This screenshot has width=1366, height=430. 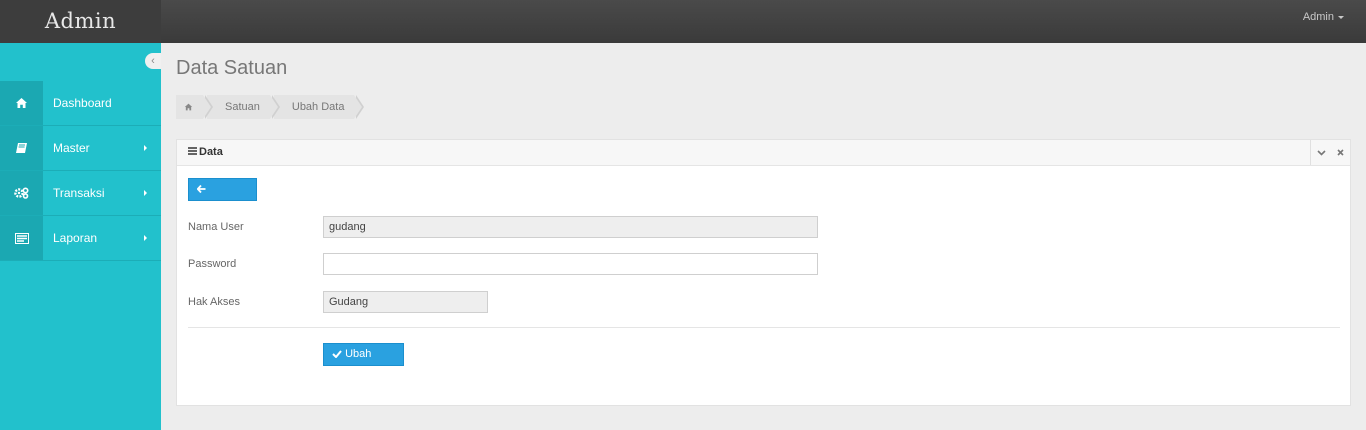 What do you see at coordinates (214, 302) in the screenshot?
I see `hak-akses-label: Hak Akses` at bounding box center [214, 302].